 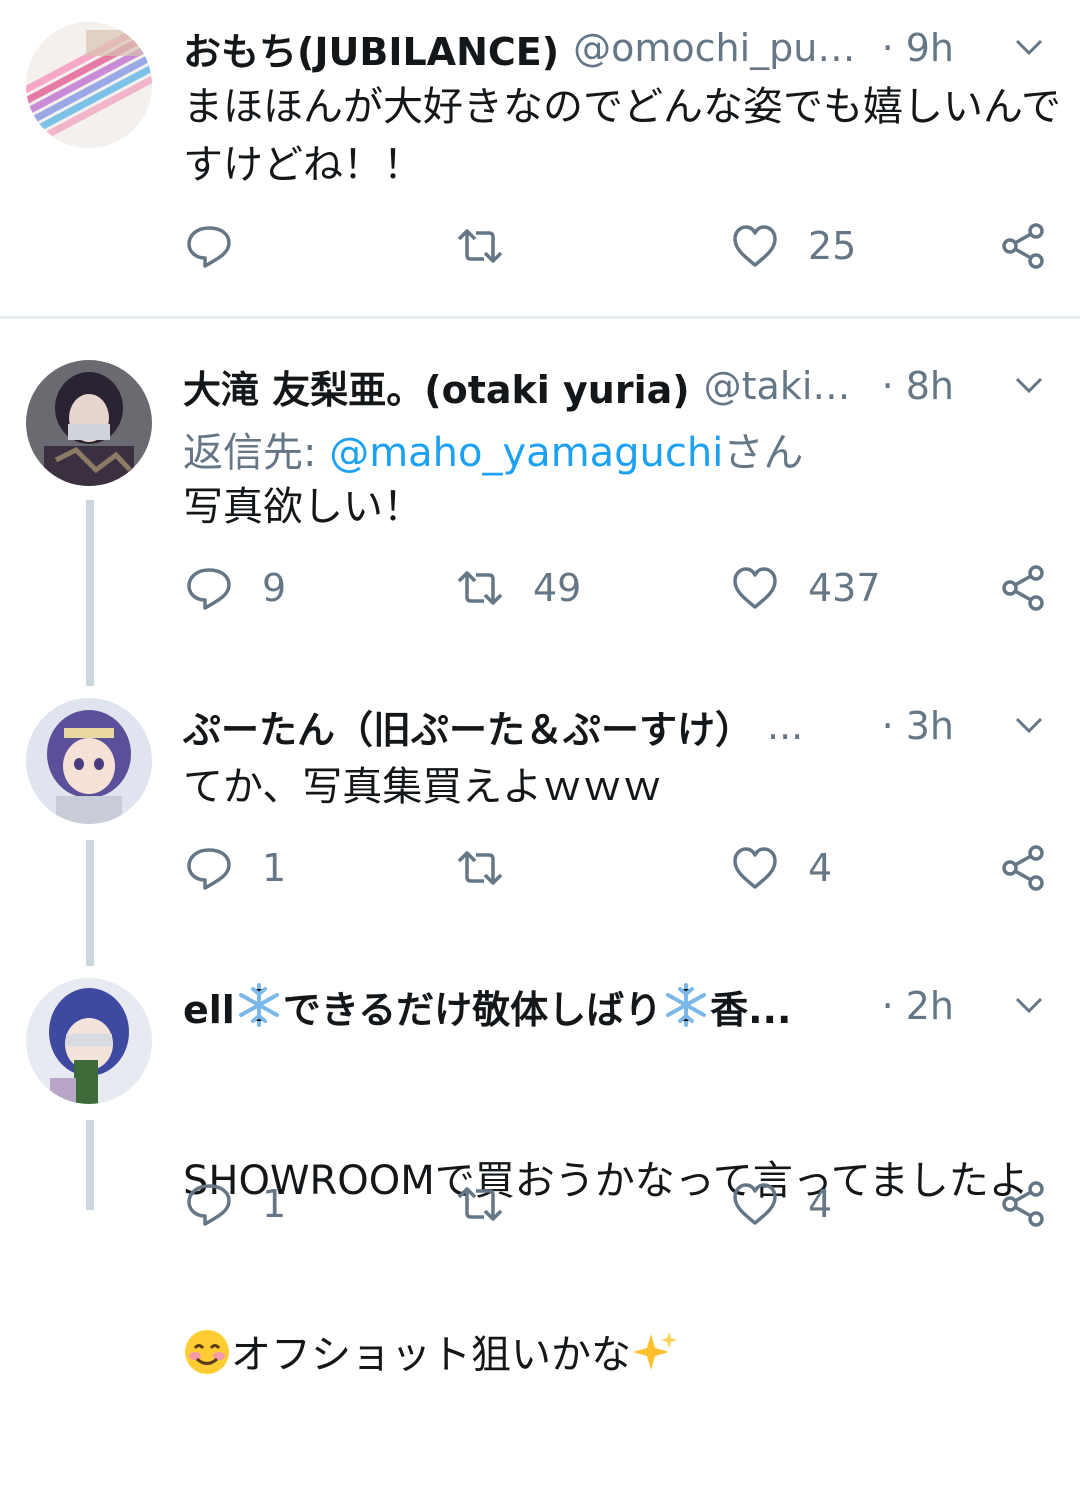 I want to click on like-button: 25, so click(x=793, y=246).